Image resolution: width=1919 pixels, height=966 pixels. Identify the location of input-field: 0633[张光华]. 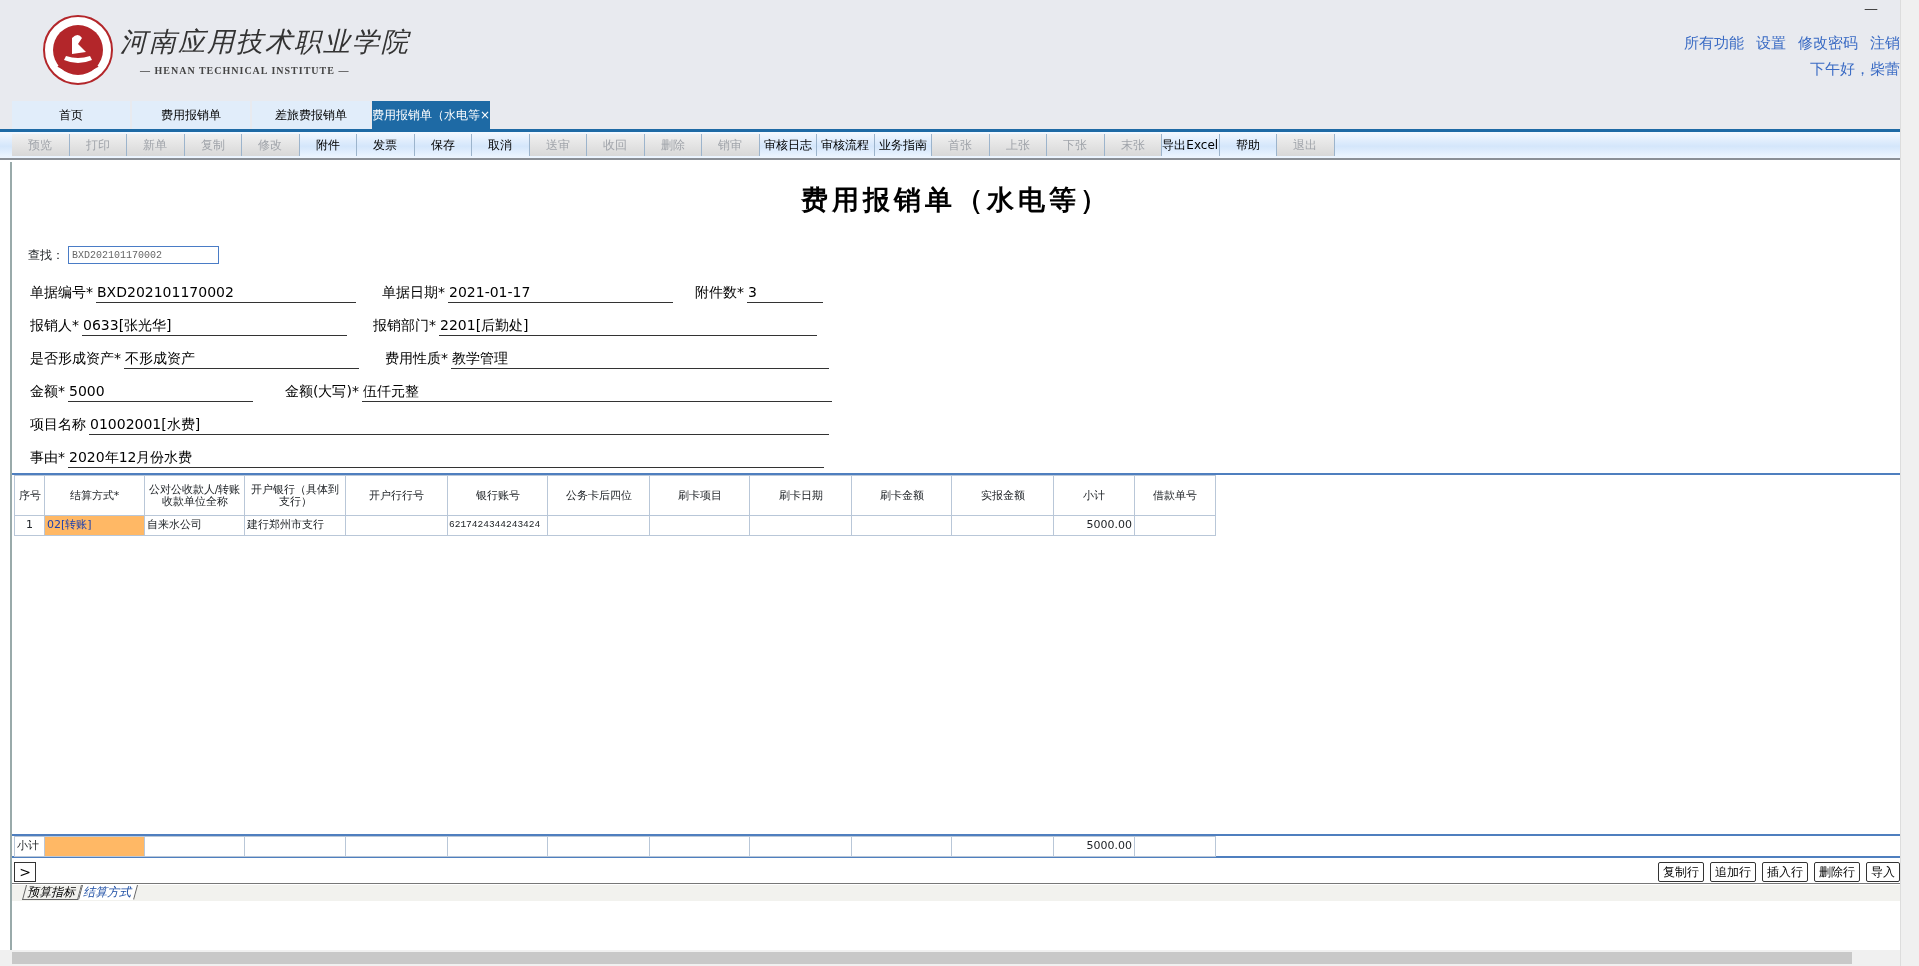
(214, 326).